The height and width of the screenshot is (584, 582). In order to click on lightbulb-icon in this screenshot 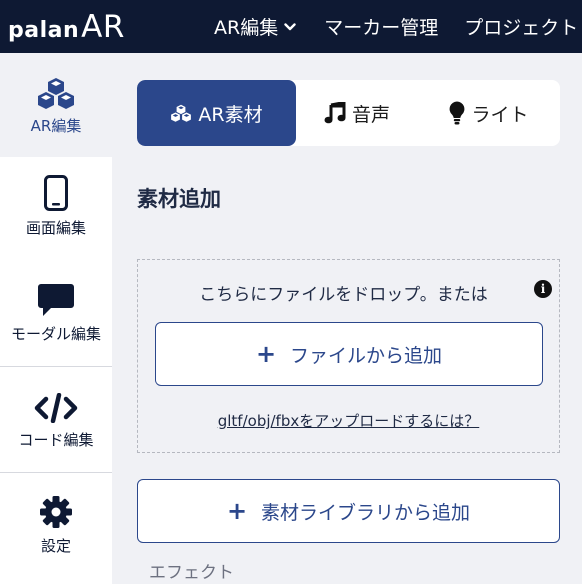, I will do `click(457, 113)`.